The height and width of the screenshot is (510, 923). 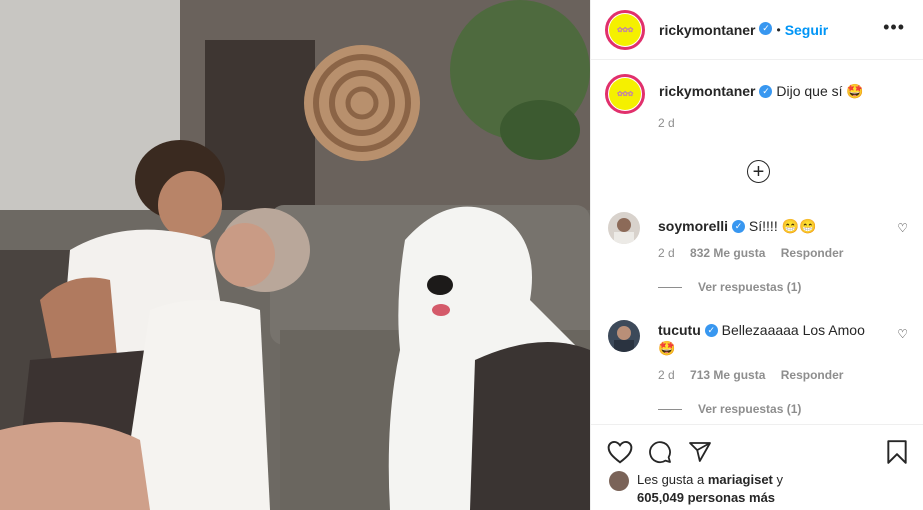 What do you see at coordinates (660, 453) in the screenshot?
I see `comment-bubble-icon` at bounding box center [660, 453].